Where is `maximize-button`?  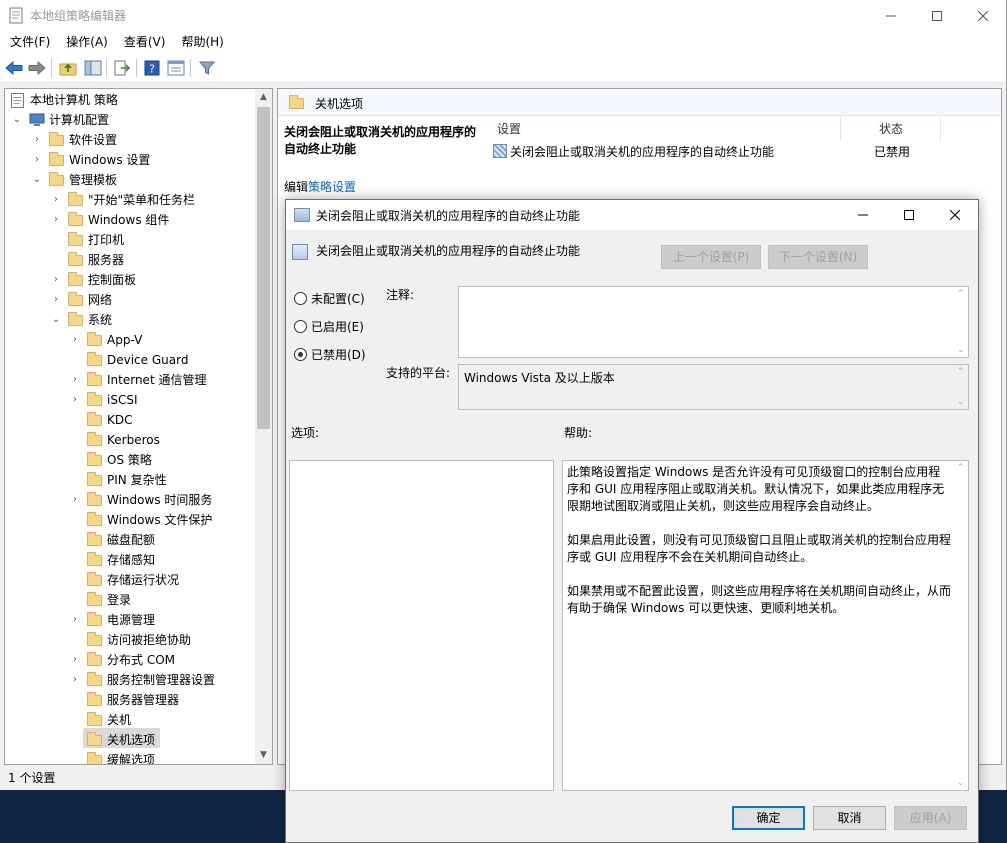
maximize-button is located at coordinates (937, 15).